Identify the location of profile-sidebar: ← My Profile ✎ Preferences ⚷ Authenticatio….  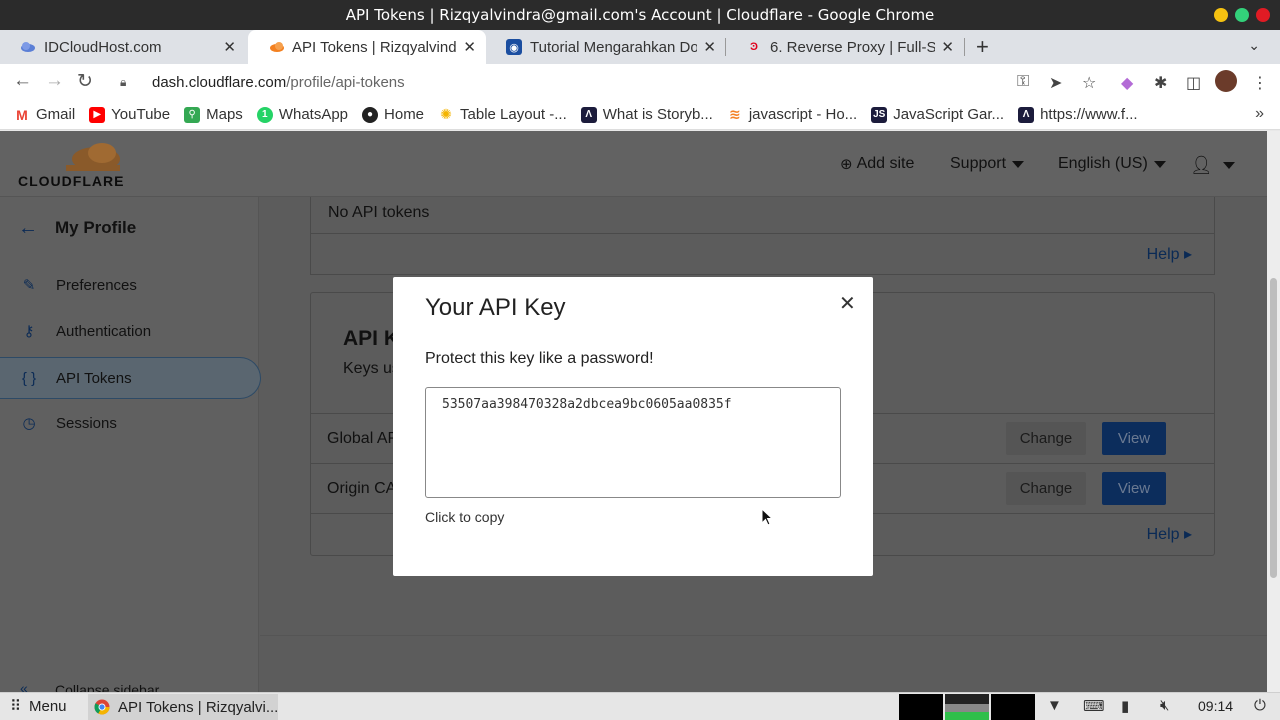
(130, 444).